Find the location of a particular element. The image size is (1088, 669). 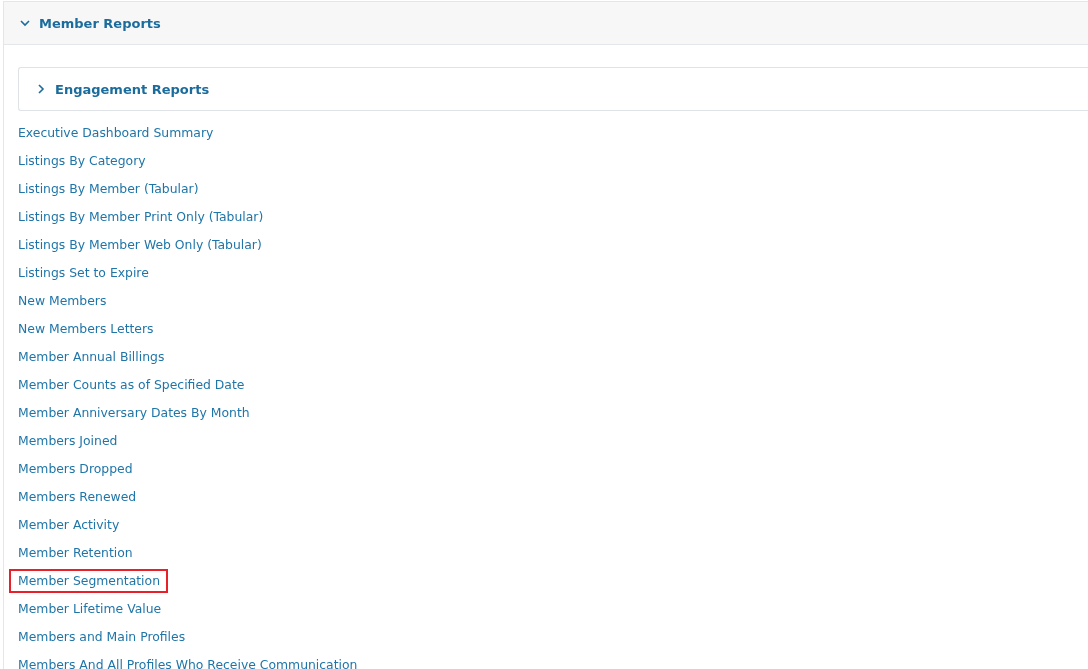

report-link: Member Retention is located at coordinates (75, 553).